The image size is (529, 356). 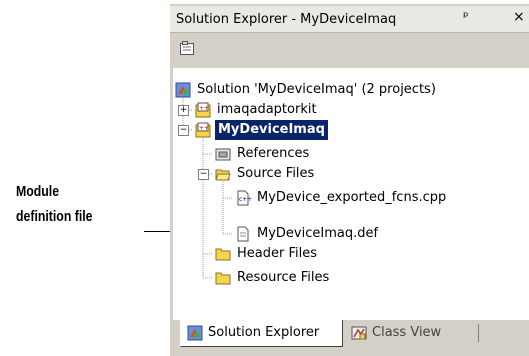 I want to click on tree-item-label: Solution 'MyDeviceImaq' (2 projects), so click(x=316, y=89).